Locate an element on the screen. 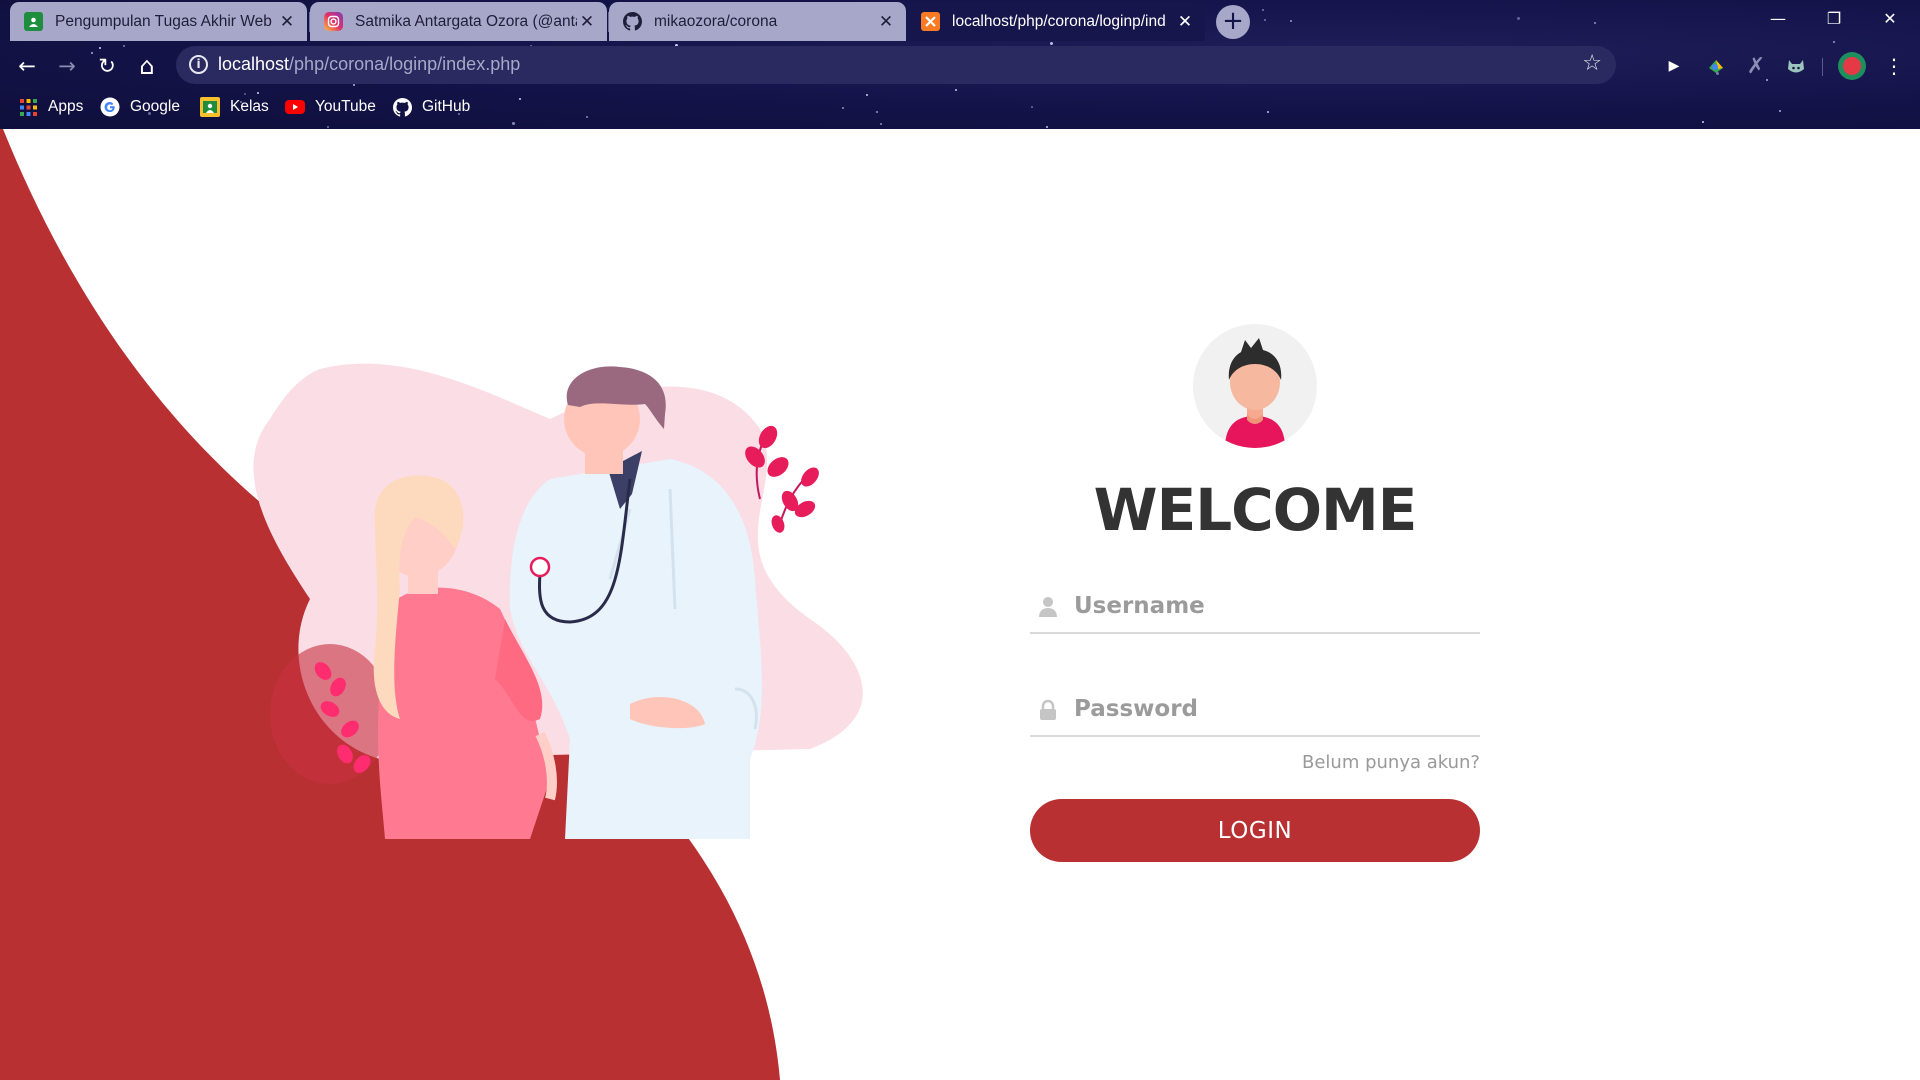 The image size is (1920, 1080). site-info-icon: i is located at coordinates (198, 64).